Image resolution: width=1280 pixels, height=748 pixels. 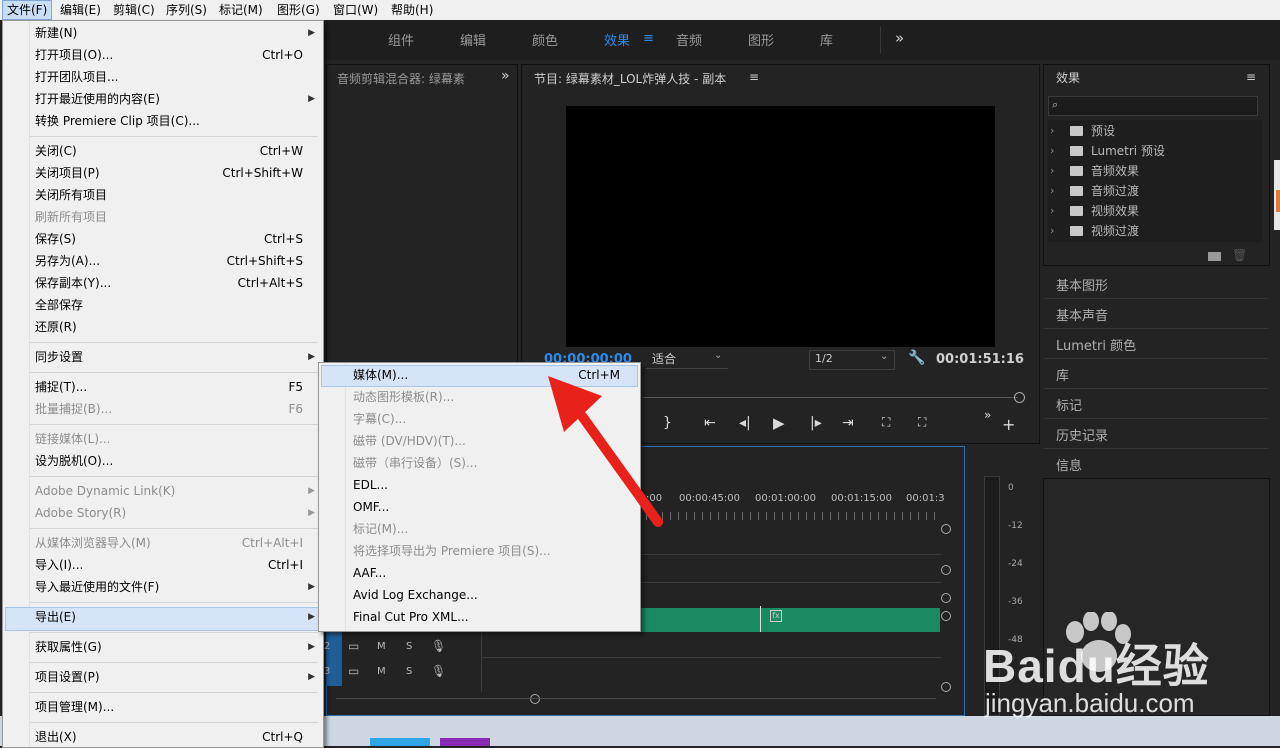 I want to click on search-icon: ⌕, so click(x=1055, y=104).